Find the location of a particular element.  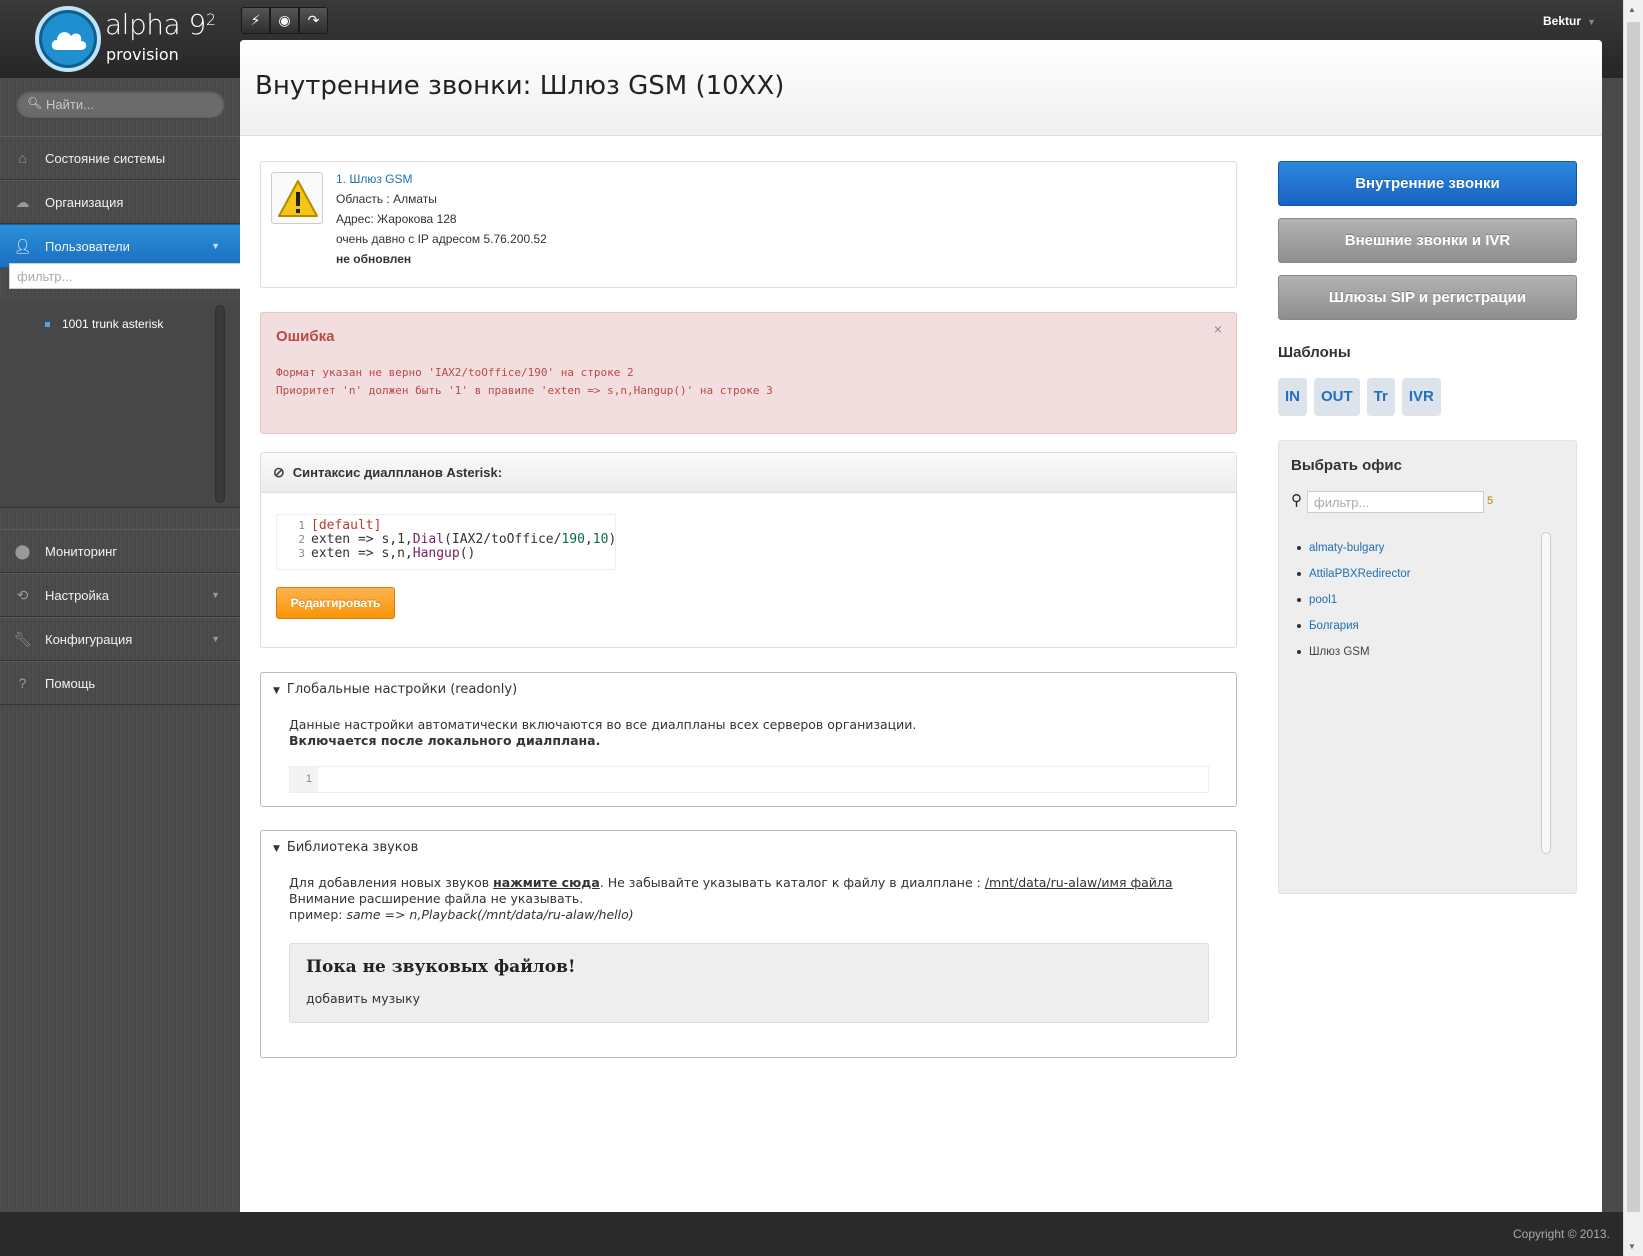

sidebar-item-configuration: 🔧︎ Конфигурация ▼ is located at coordinates (120, 639).